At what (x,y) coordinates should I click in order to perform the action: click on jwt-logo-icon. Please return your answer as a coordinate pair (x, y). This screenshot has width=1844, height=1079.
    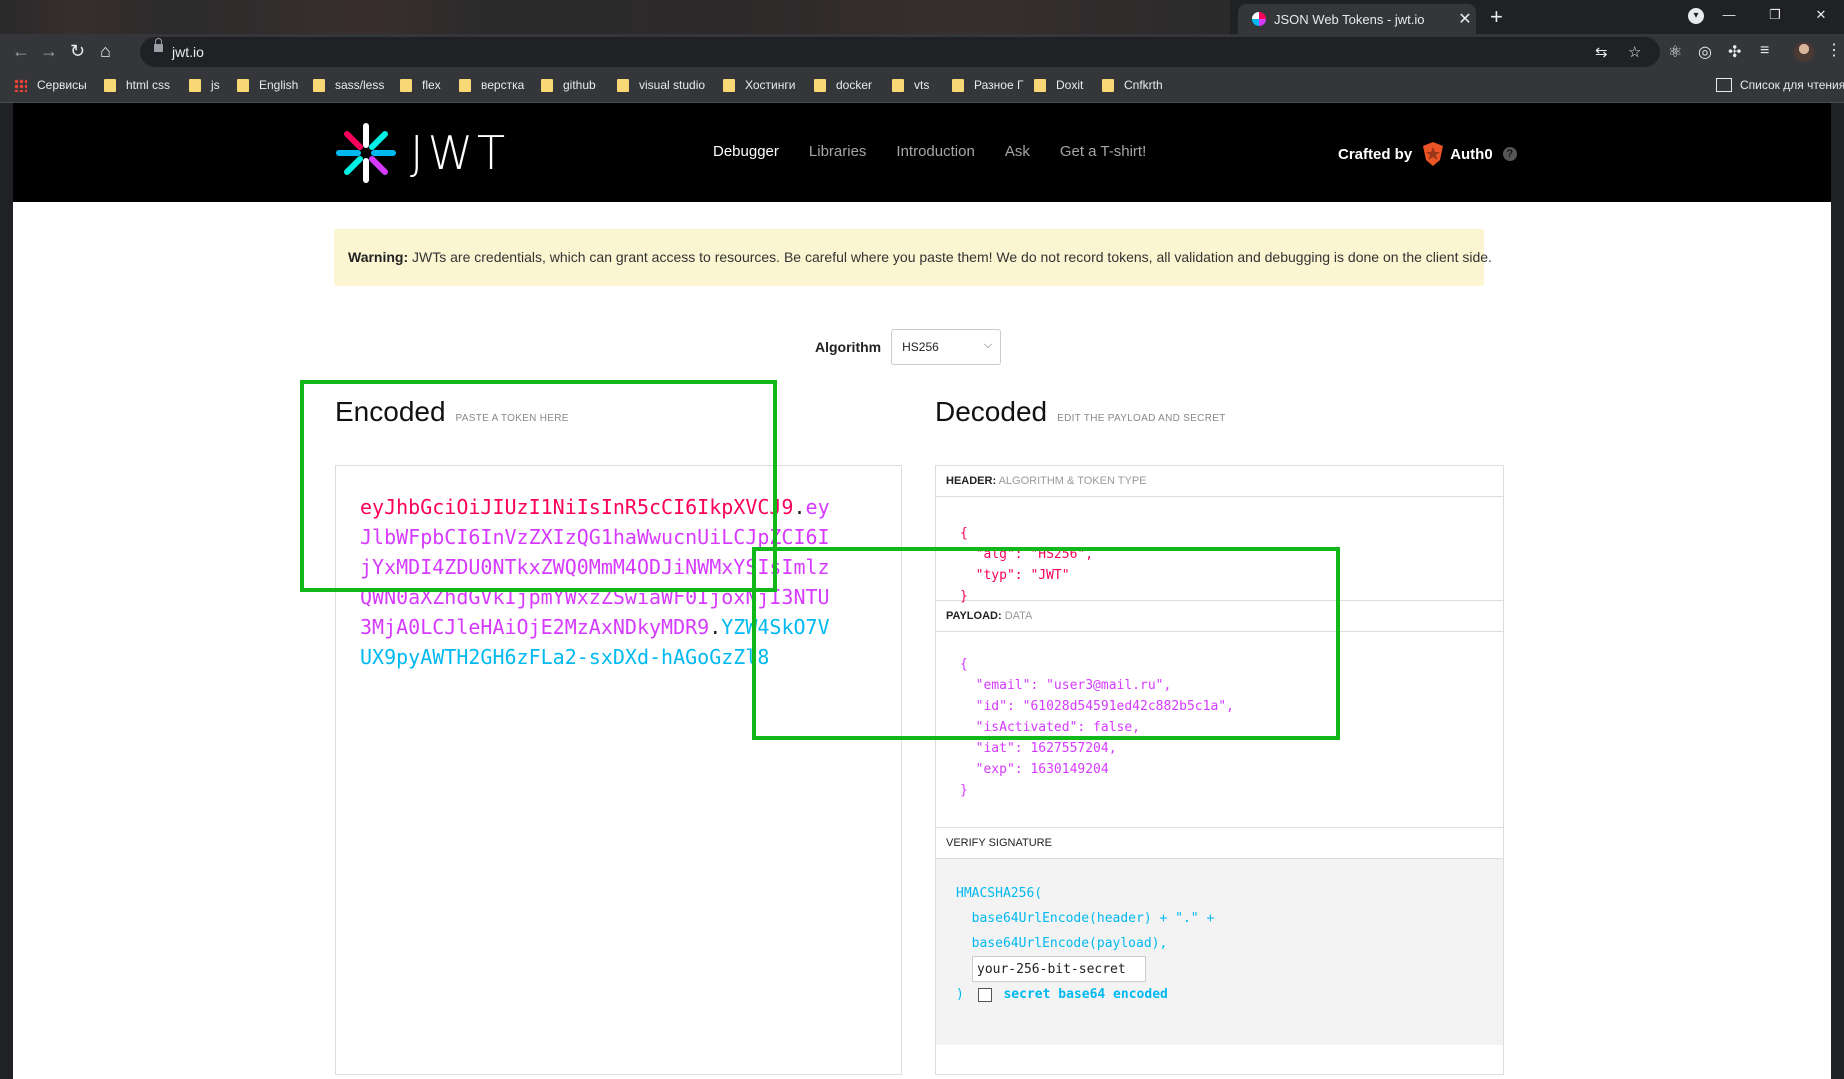
    Looking at the image, I should click on (366, 153).